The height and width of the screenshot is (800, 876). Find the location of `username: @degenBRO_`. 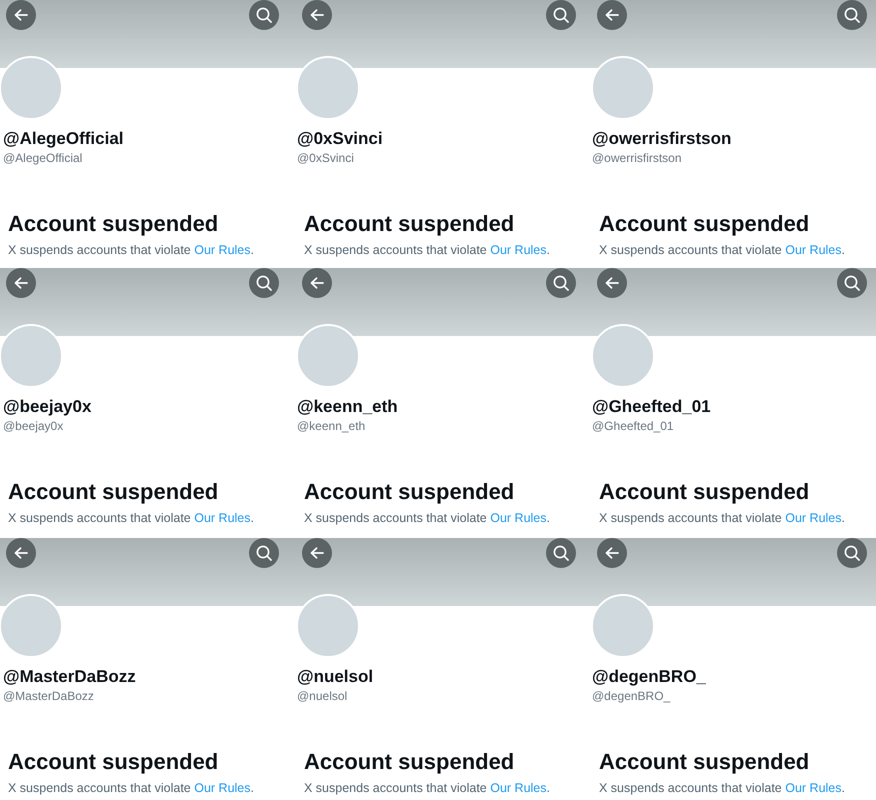

username: @degenBRO_ is located at coordinates (631, 696).